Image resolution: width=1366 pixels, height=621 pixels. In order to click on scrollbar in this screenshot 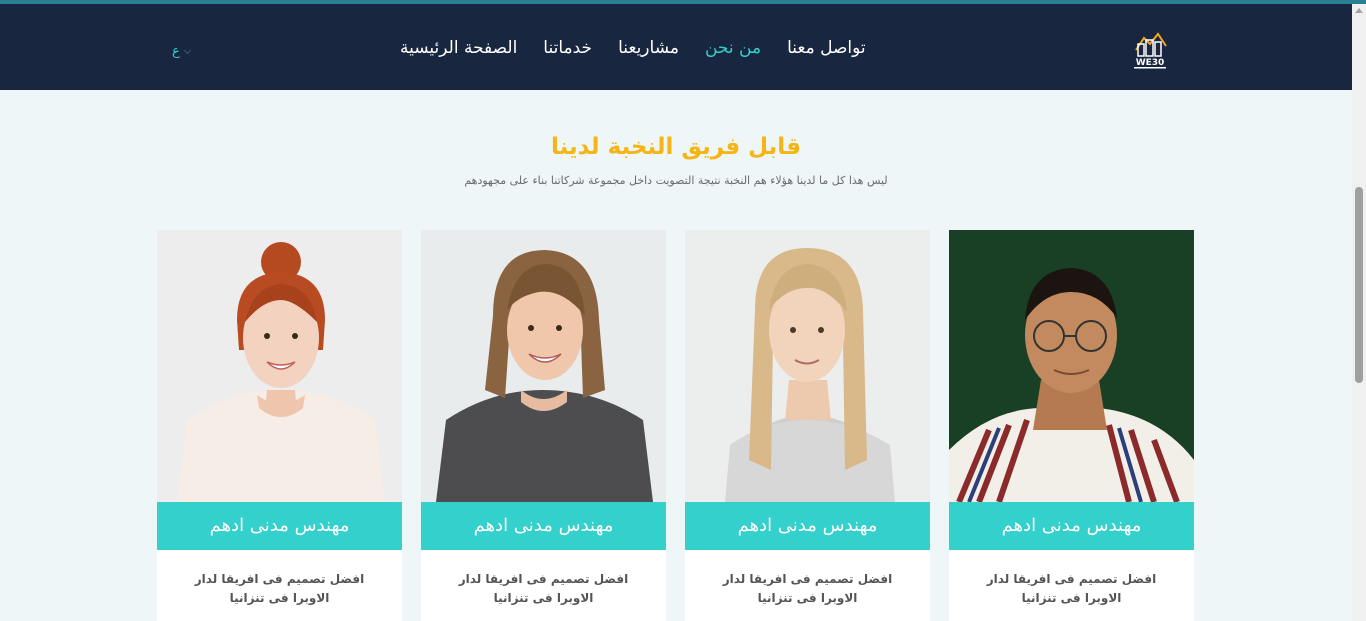, I will do `click(1359, 312)`.